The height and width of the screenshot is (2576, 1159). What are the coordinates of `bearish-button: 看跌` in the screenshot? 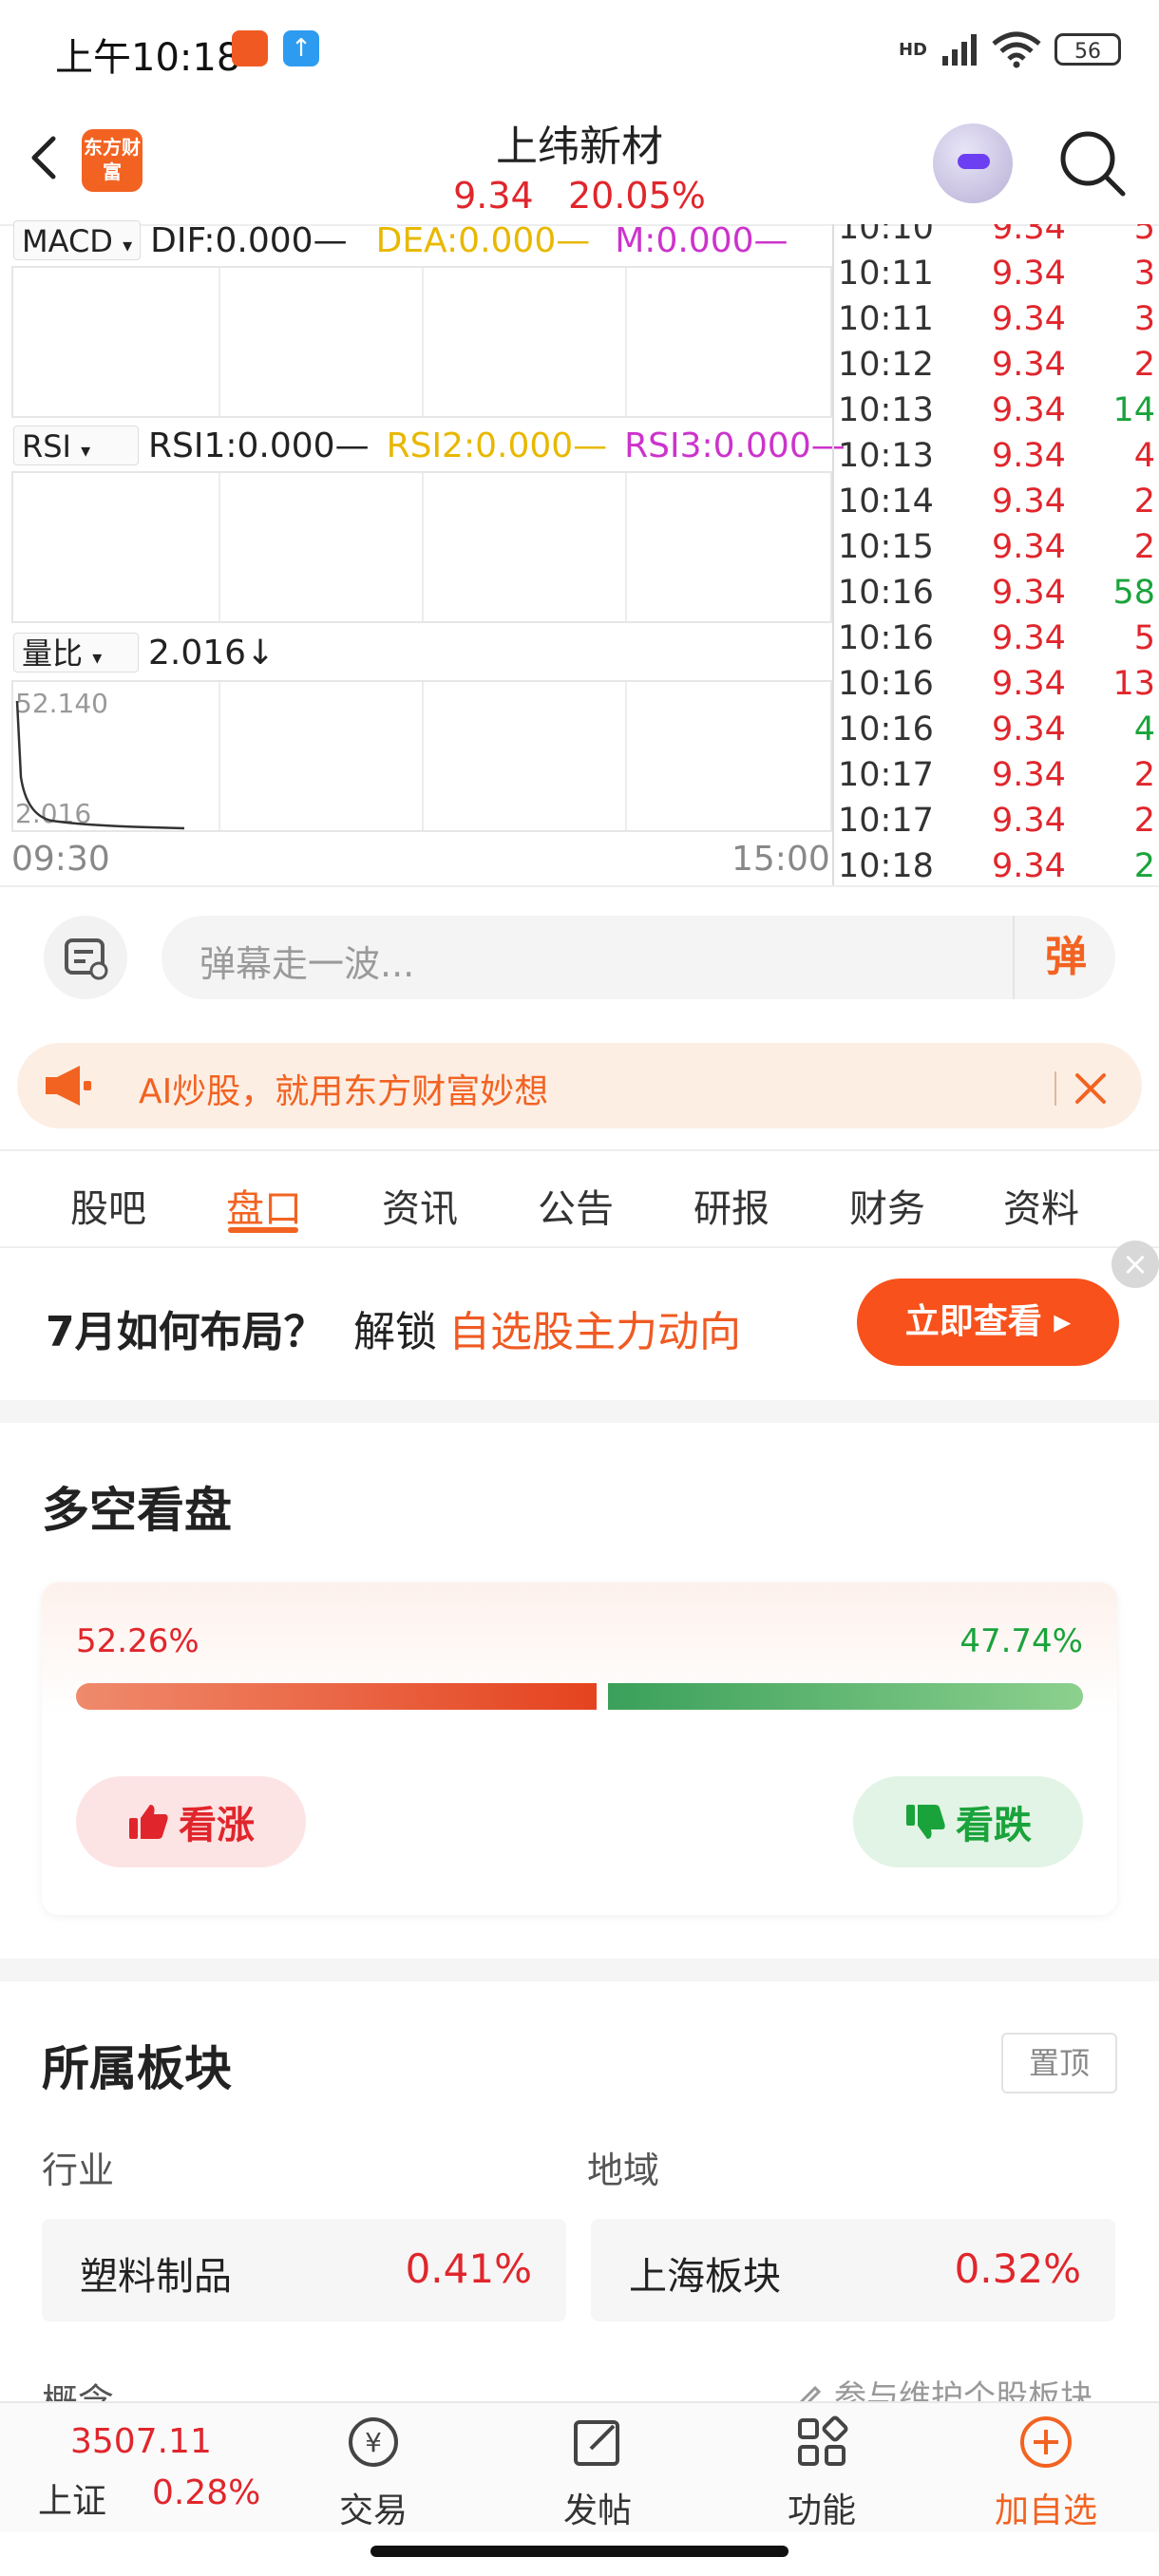 It's located at (968, 1821).